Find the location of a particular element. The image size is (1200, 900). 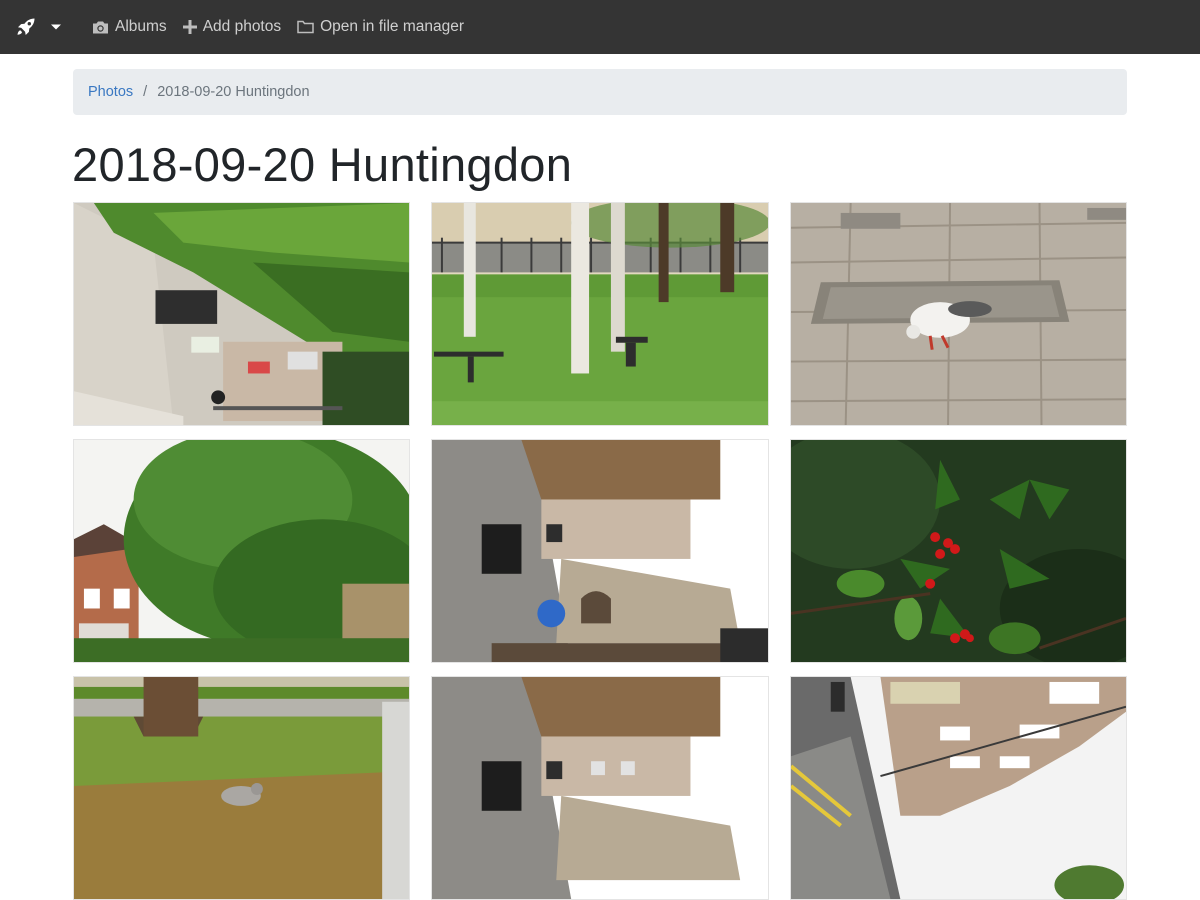

photo-park-pigeon is located at coordinates (241, 788).